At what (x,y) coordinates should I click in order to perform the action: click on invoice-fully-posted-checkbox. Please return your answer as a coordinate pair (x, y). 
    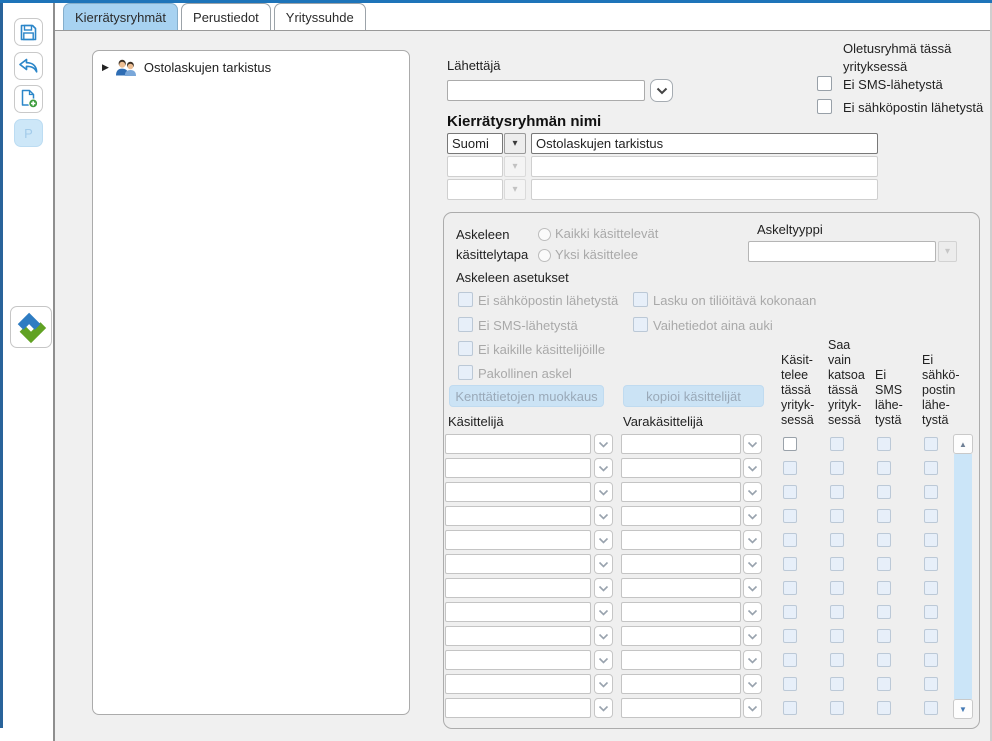
    Looking at the image, I should click on (640, 299).